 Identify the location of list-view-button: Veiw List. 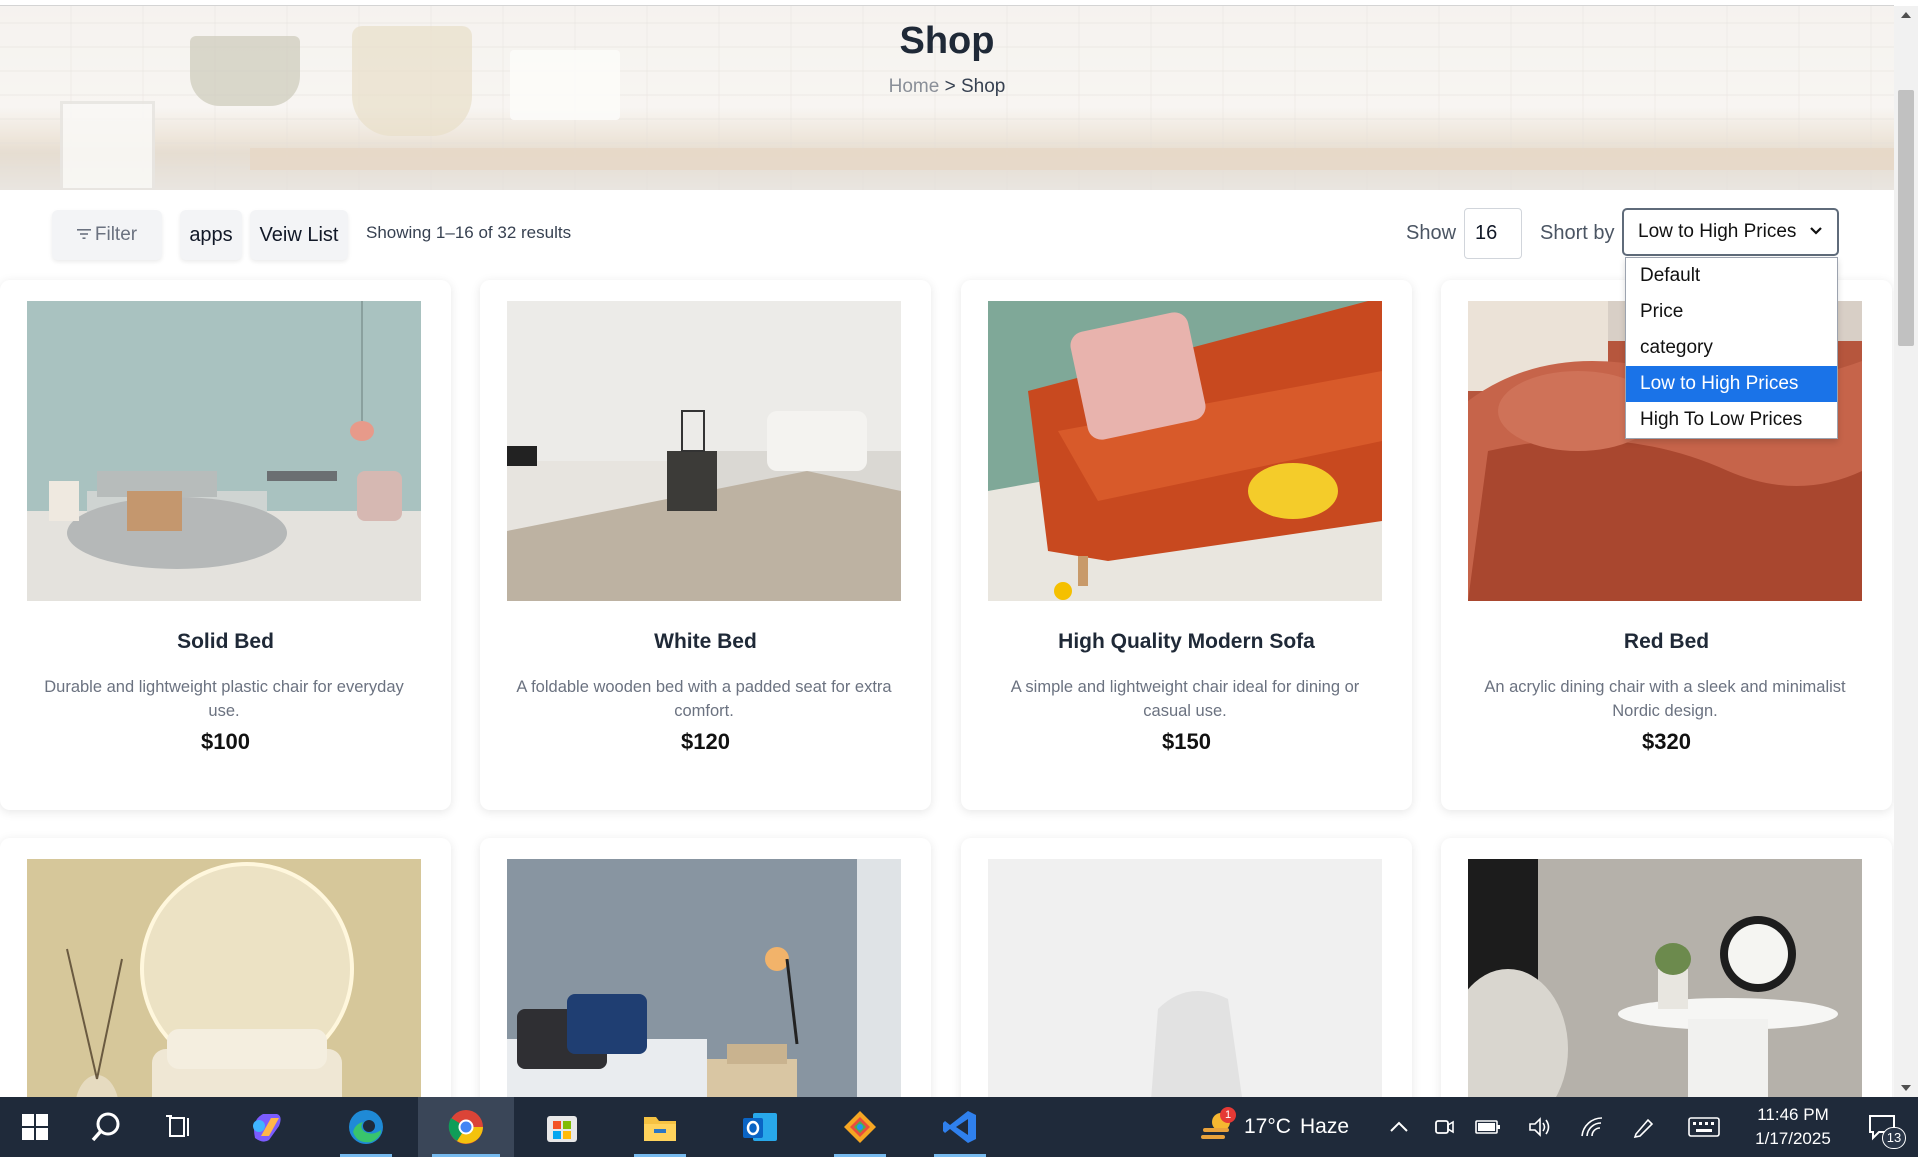
(299, 235).